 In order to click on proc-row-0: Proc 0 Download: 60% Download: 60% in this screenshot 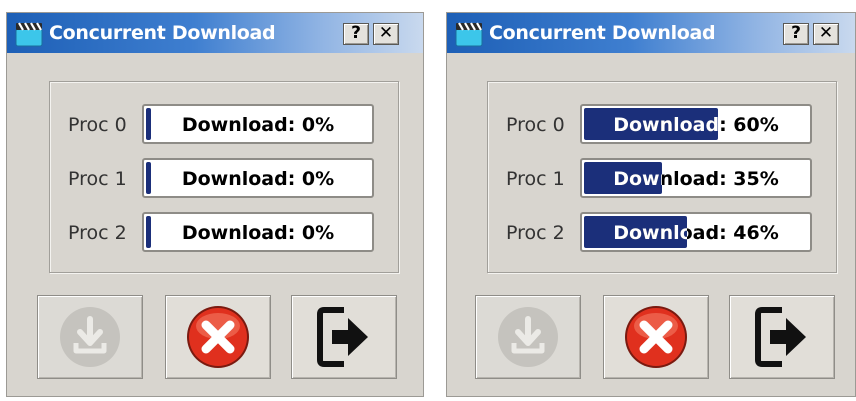, I will do `click(662, 124)`.